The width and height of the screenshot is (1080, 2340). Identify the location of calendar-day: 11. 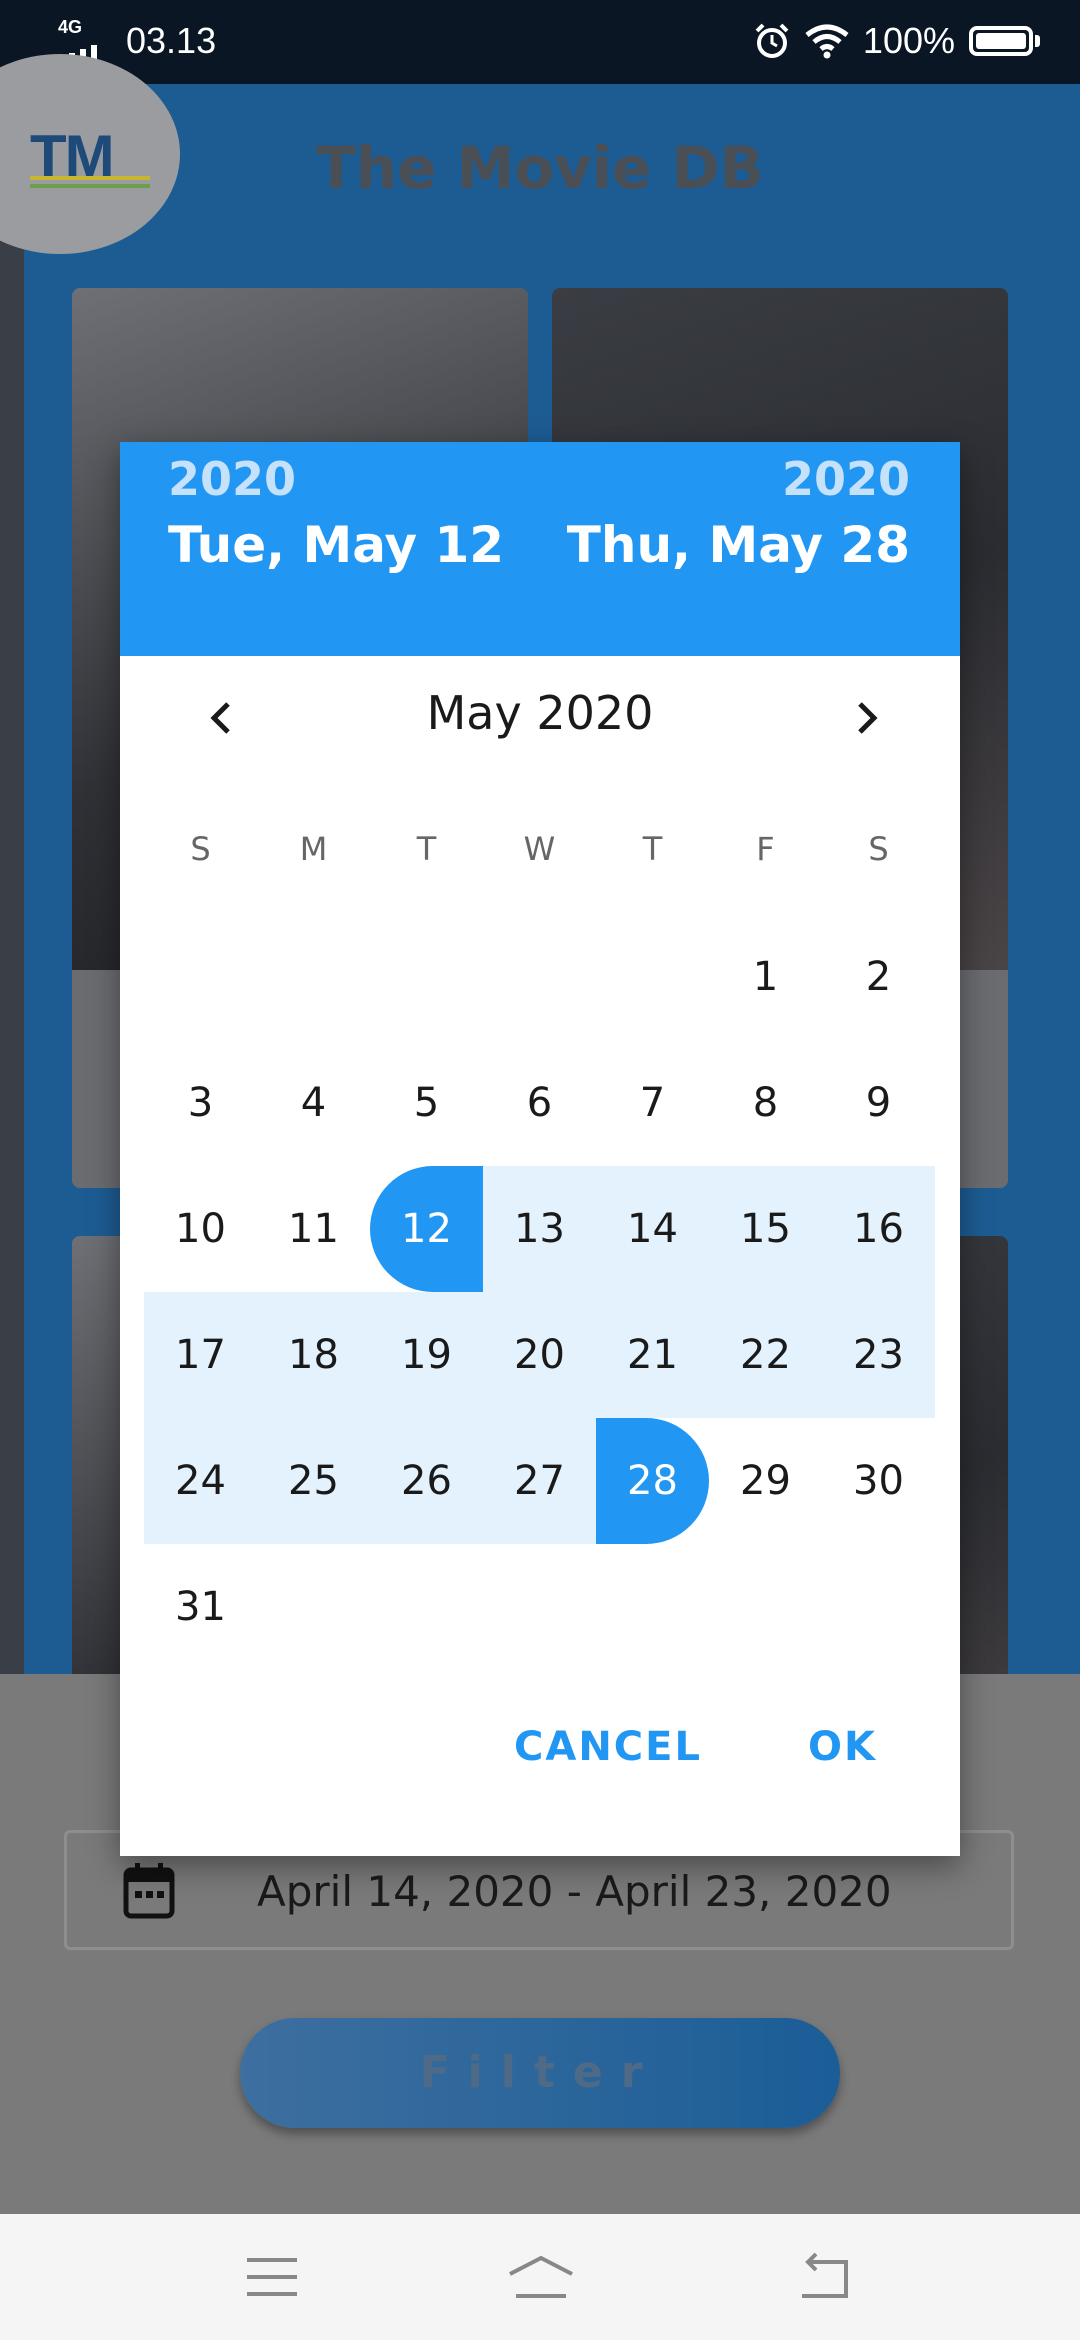
(313, 1229).